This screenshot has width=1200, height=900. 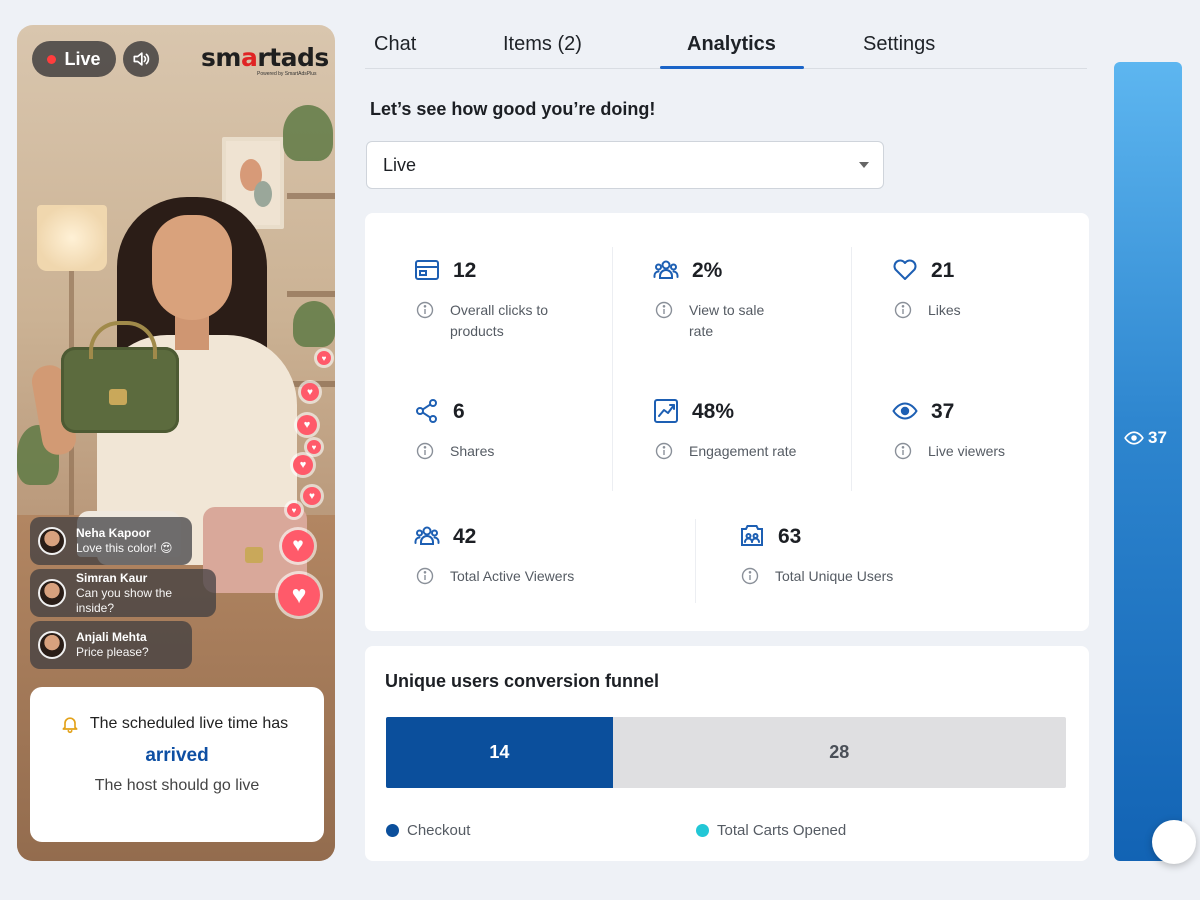 I want to click on live-badge: Live, so click(x=74, y=59).